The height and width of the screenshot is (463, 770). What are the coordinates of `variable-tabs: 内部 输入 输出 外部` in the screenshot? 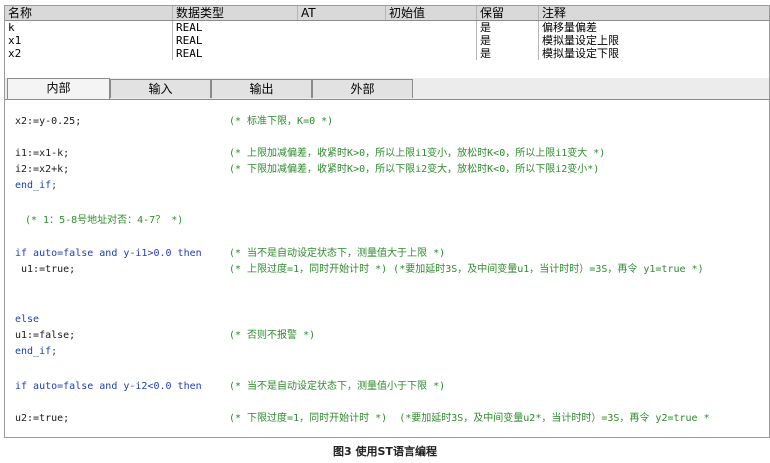 It's located at (387, 89).